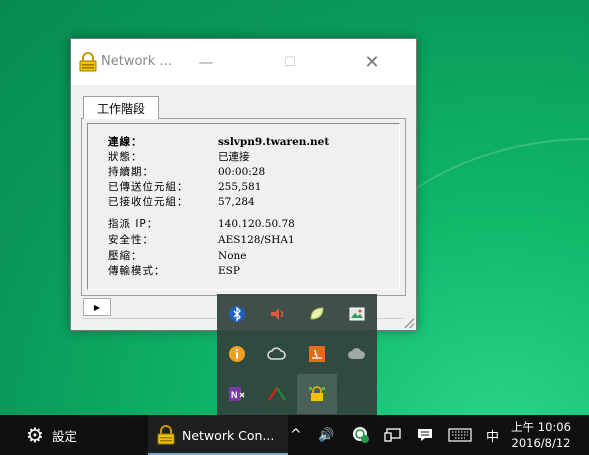 This screenshot has width=589, height=455. What do you see at coordinates (64, 436) in the screenshot?
I see `settings-label: 設定` at bounding box center [64, 436].